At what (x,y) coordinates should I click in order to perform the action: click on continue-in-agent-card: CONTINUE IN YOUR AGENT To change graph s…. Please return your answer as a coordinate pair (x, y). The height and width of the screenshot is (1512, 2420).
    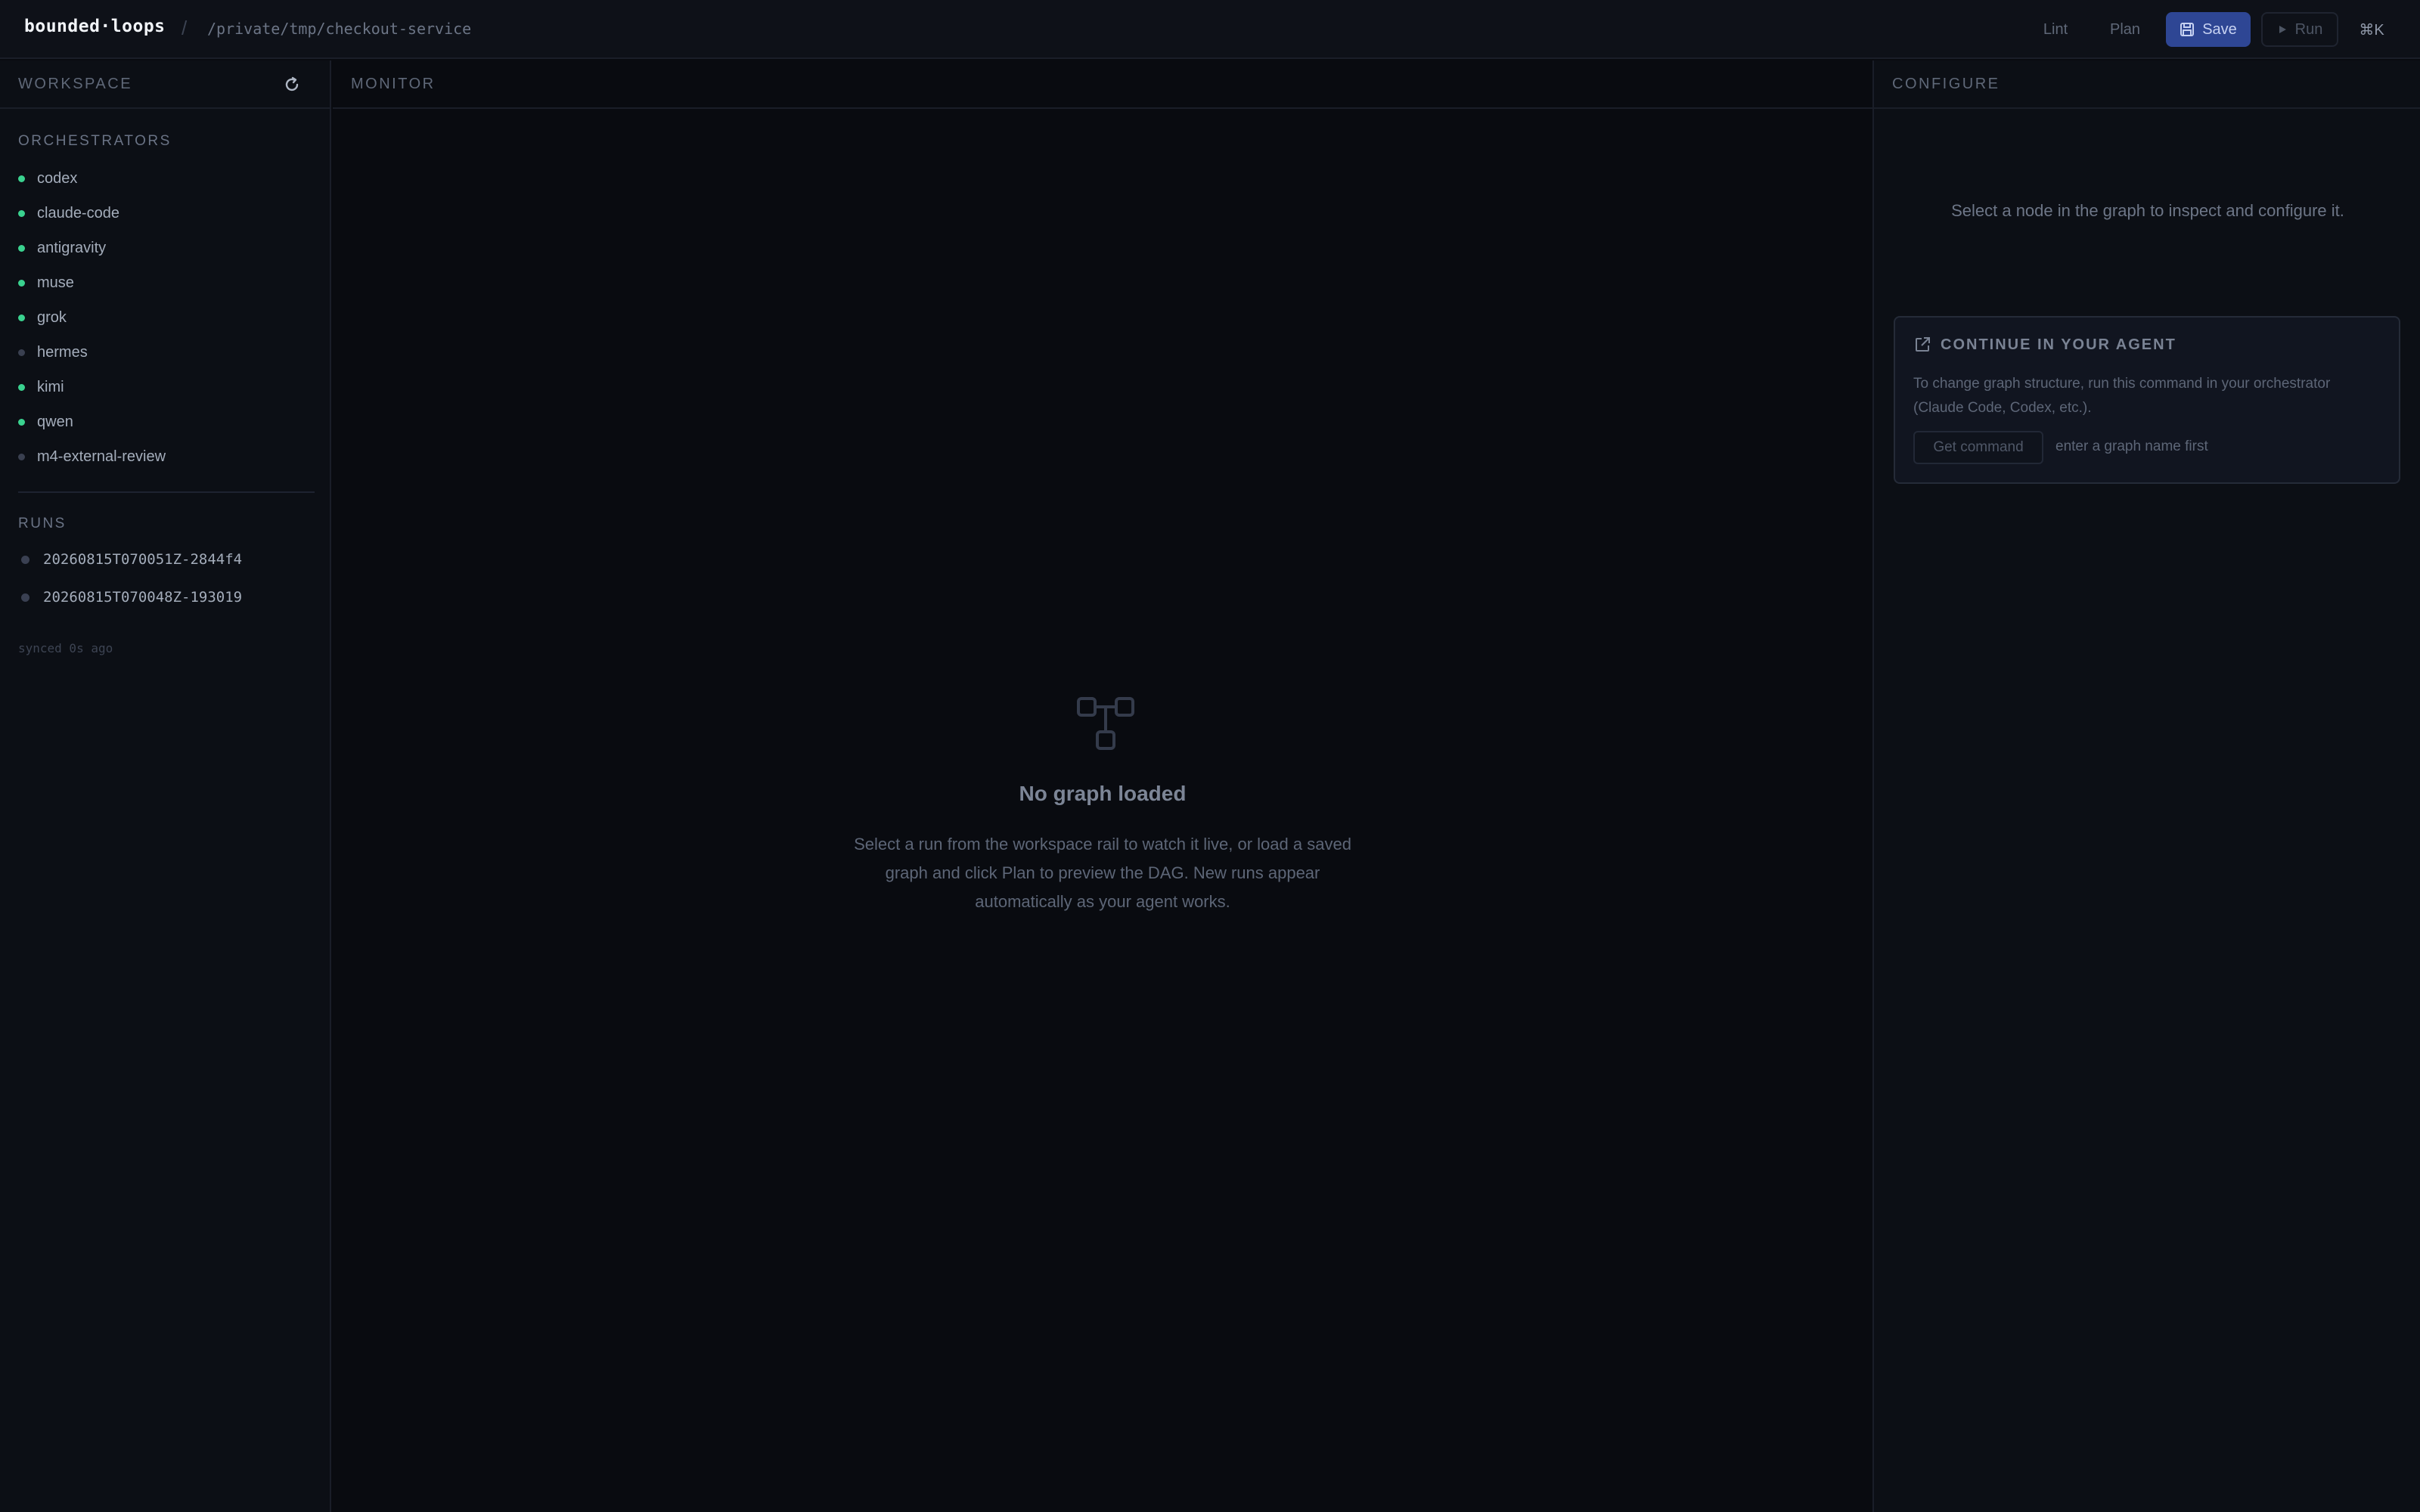
    Looking at the image, I should click on (2147, 400).